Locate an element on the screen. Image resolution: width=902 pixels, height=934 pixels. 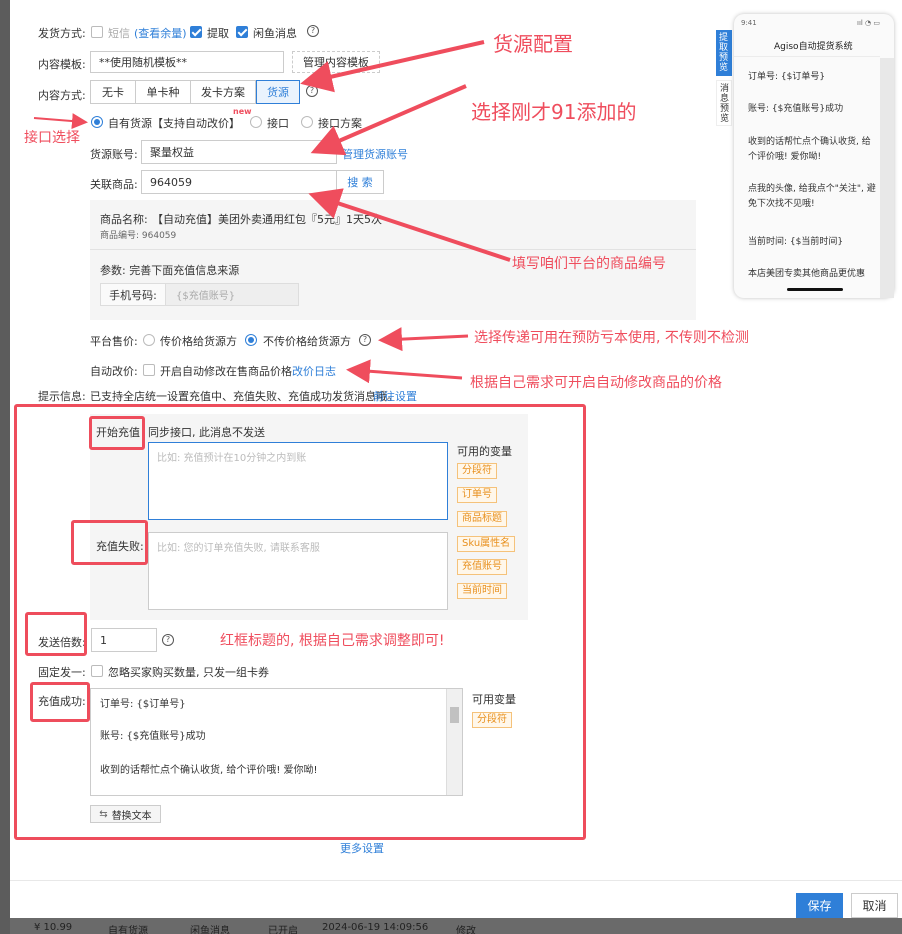
anno-fill-code: 填写咱们平台的商品编号 is located at coordinates (589, 264).